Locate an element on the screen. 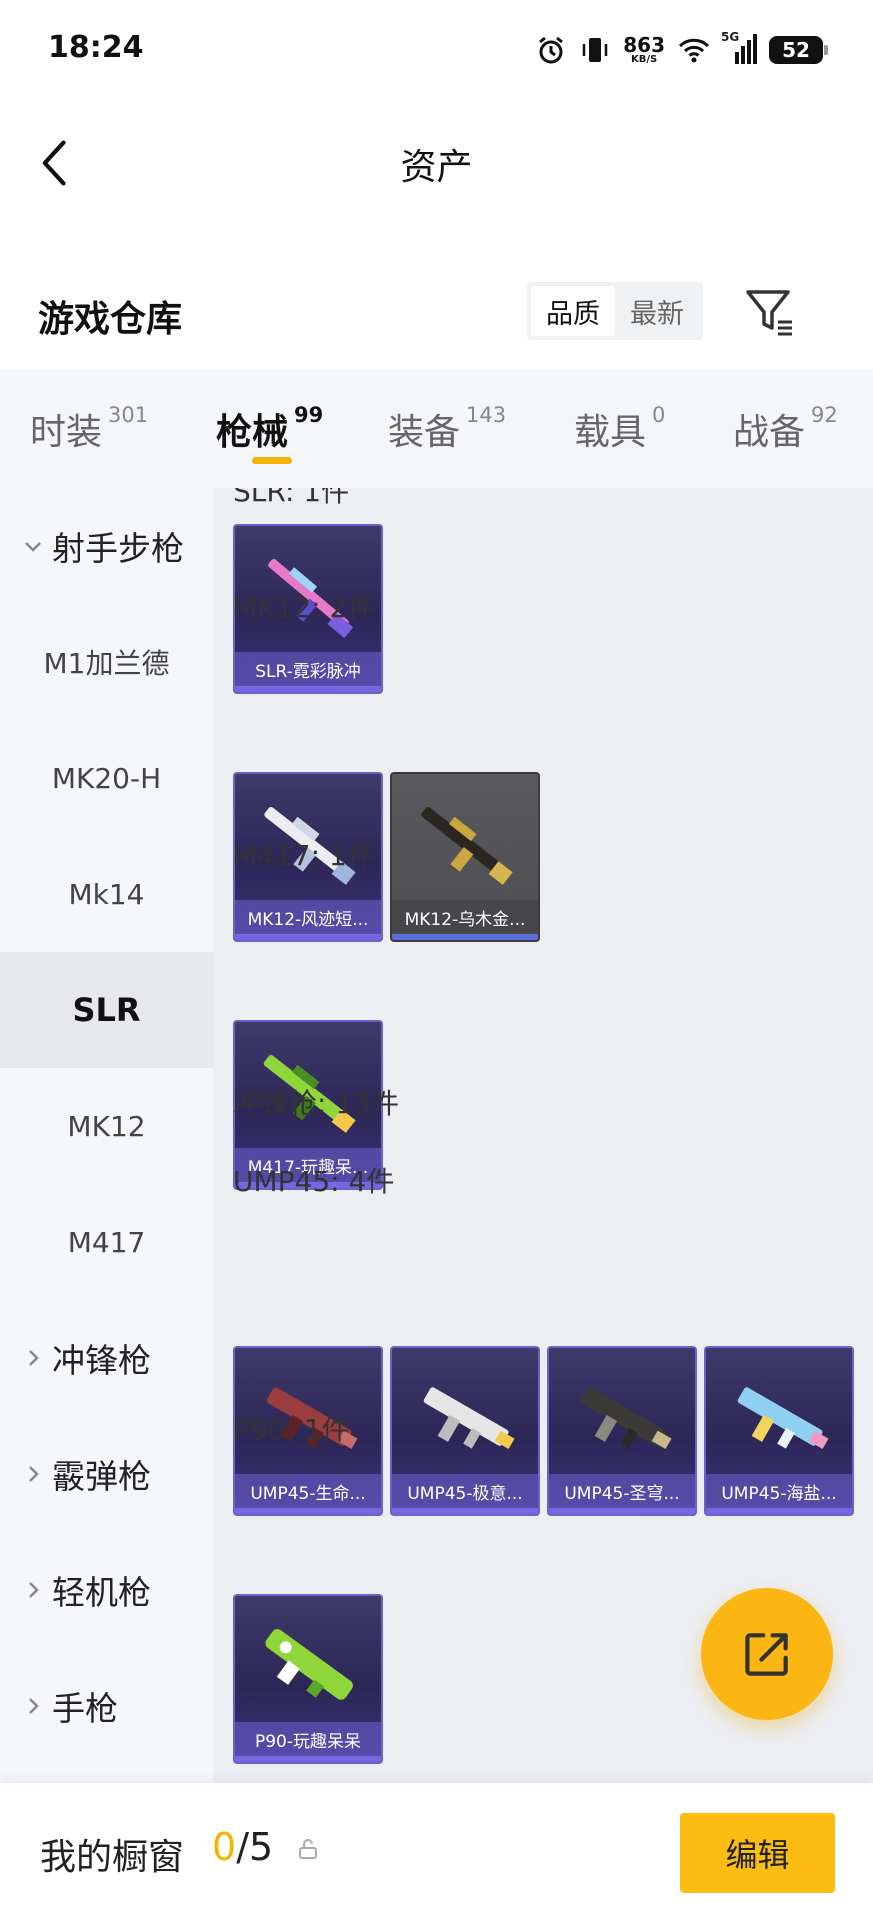 The image size is (873, 1920). tab-supplies: 战备 92 is located at coordinates (785, 429).